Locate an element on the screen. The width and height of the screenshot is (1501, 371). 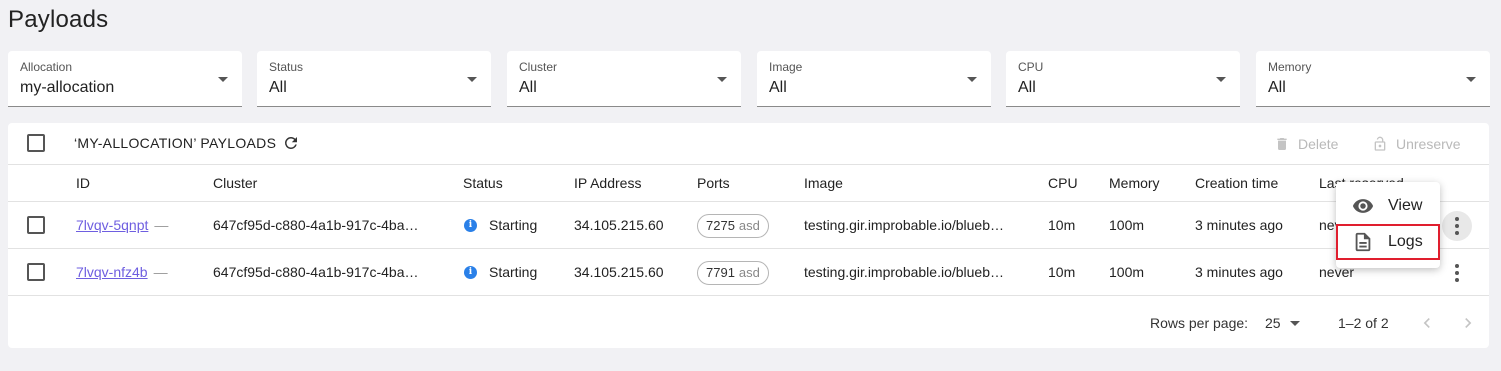
filter-label: Memory is located at coordinates (1290, 67).